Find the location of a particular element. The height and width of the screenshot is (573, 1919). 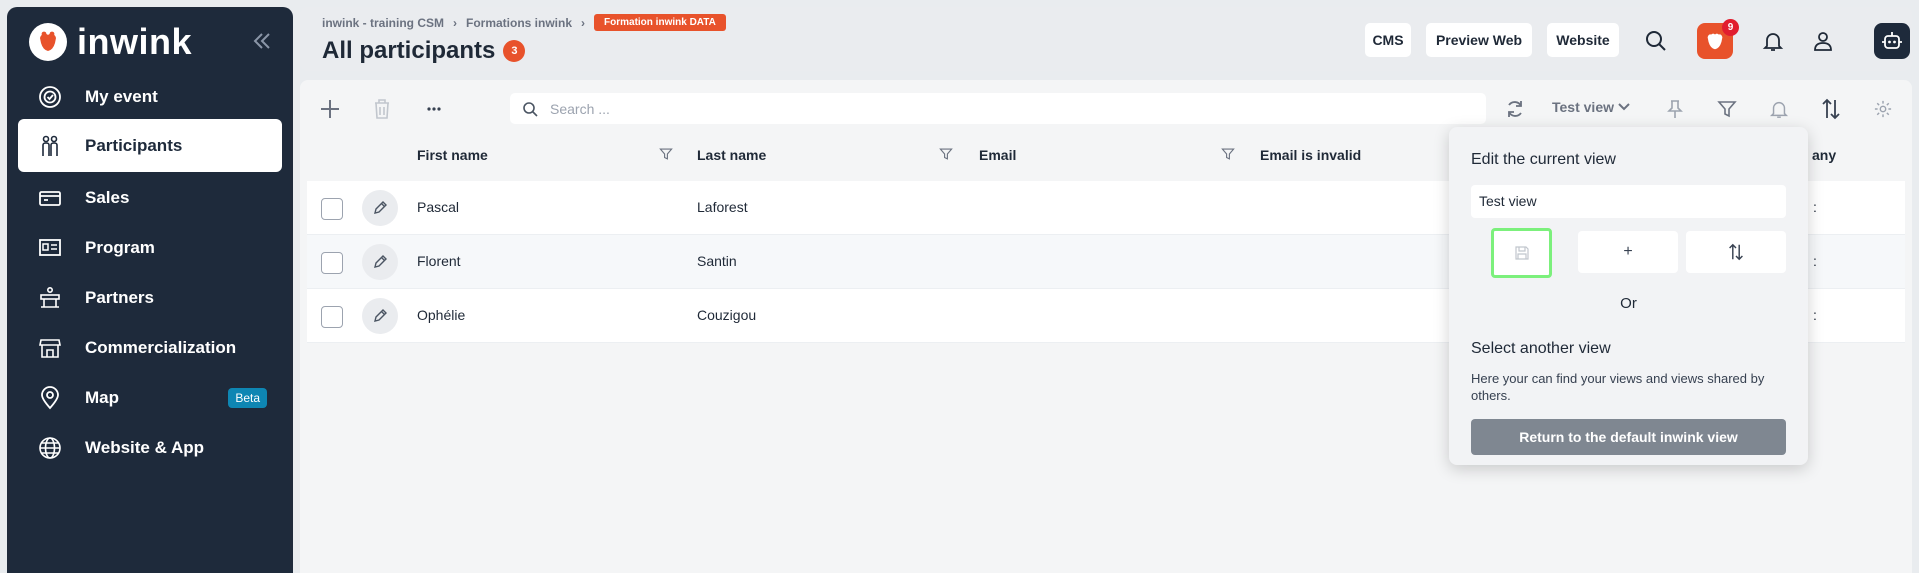

pin-icon is located at coordinates (1675, 109).